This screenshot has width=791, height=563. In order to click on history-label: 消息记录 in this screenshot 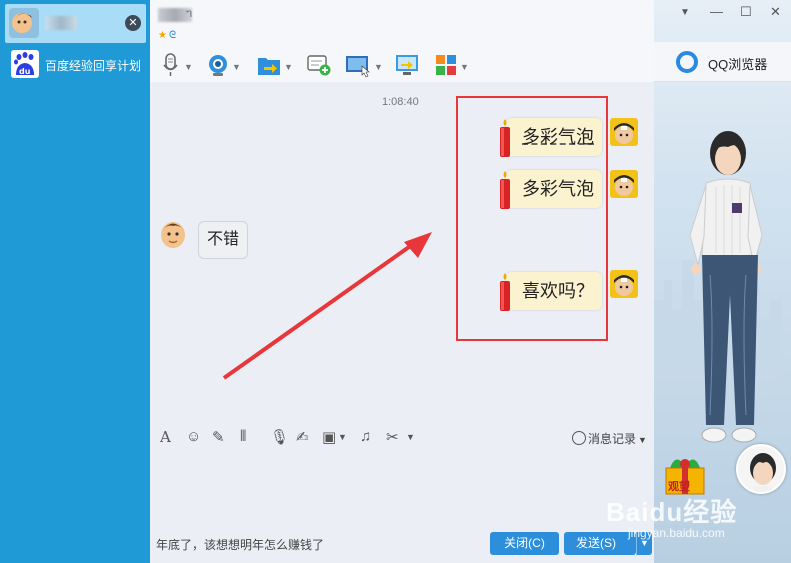, I will do `click(612, 439)`.